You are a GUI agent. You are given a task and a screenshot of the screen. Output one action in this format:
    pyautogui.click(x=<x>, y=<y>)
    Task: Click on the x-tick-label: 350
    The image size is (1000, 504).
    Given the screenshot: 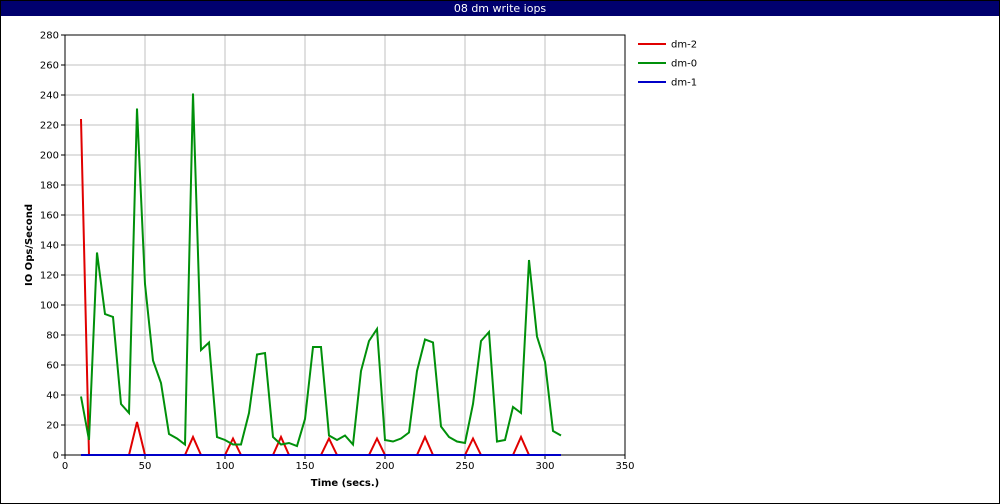 What is the action you would take?
    pyautogui.click(x=624, y=466)
    